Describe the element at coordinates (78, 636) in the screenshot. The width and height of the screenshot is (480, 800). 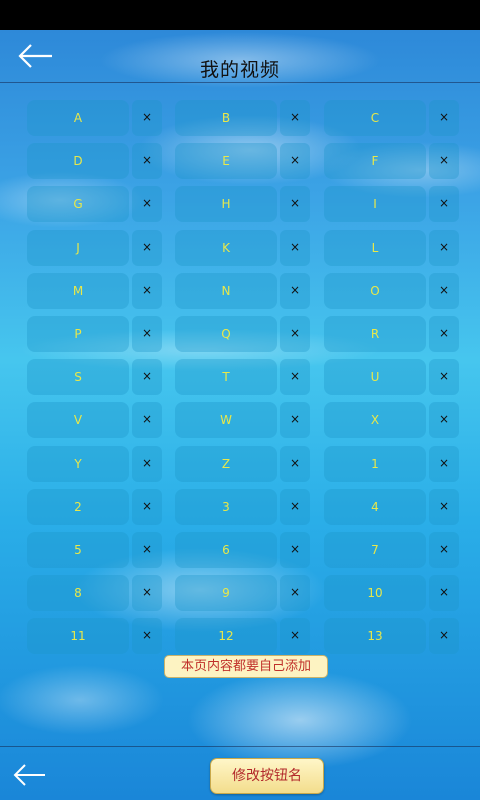
I see `video-button: 11` at that location.